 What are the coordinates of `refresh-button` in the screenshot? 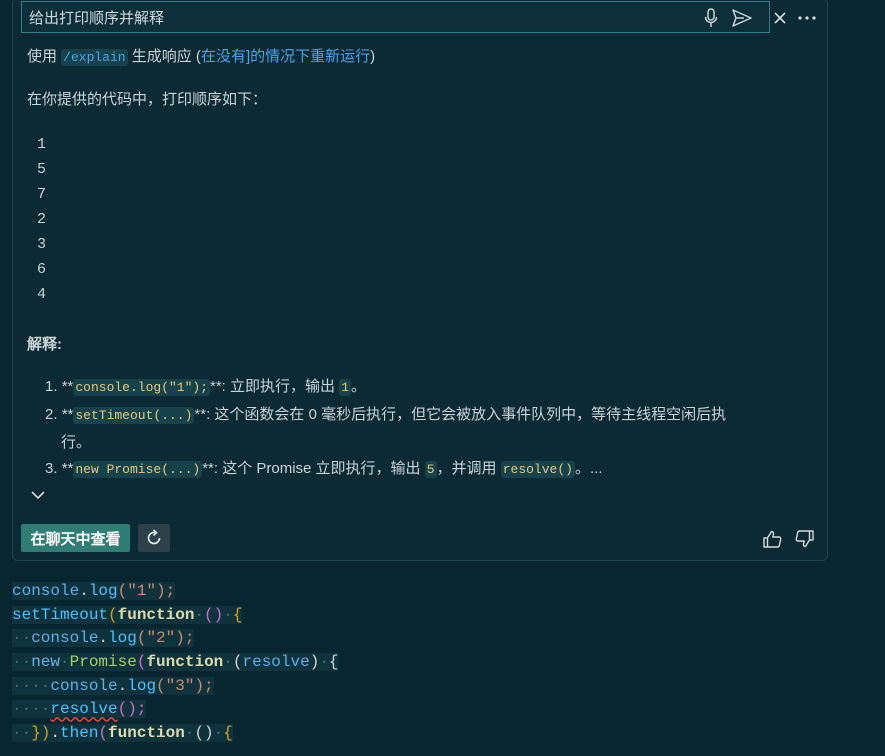 It's located at (154, 538).